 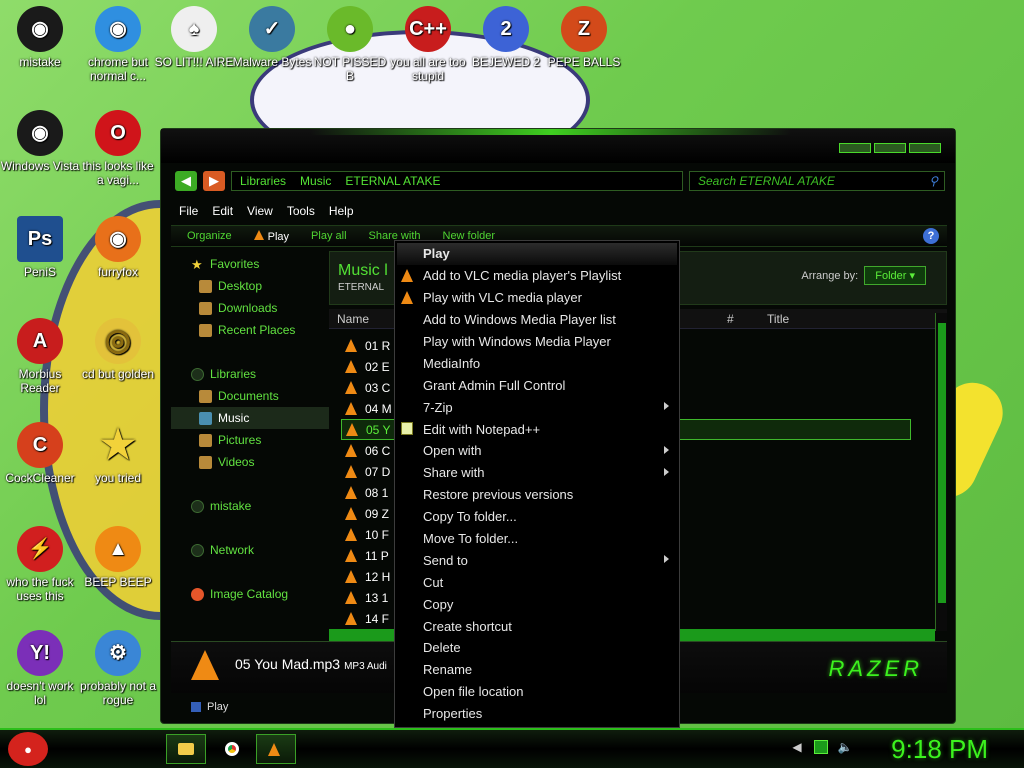 What do you see at coordinates (40, 247) in the screenshot?
I see `desktop-icon-10: Ps PeniS` at bounding box center [40, 247].